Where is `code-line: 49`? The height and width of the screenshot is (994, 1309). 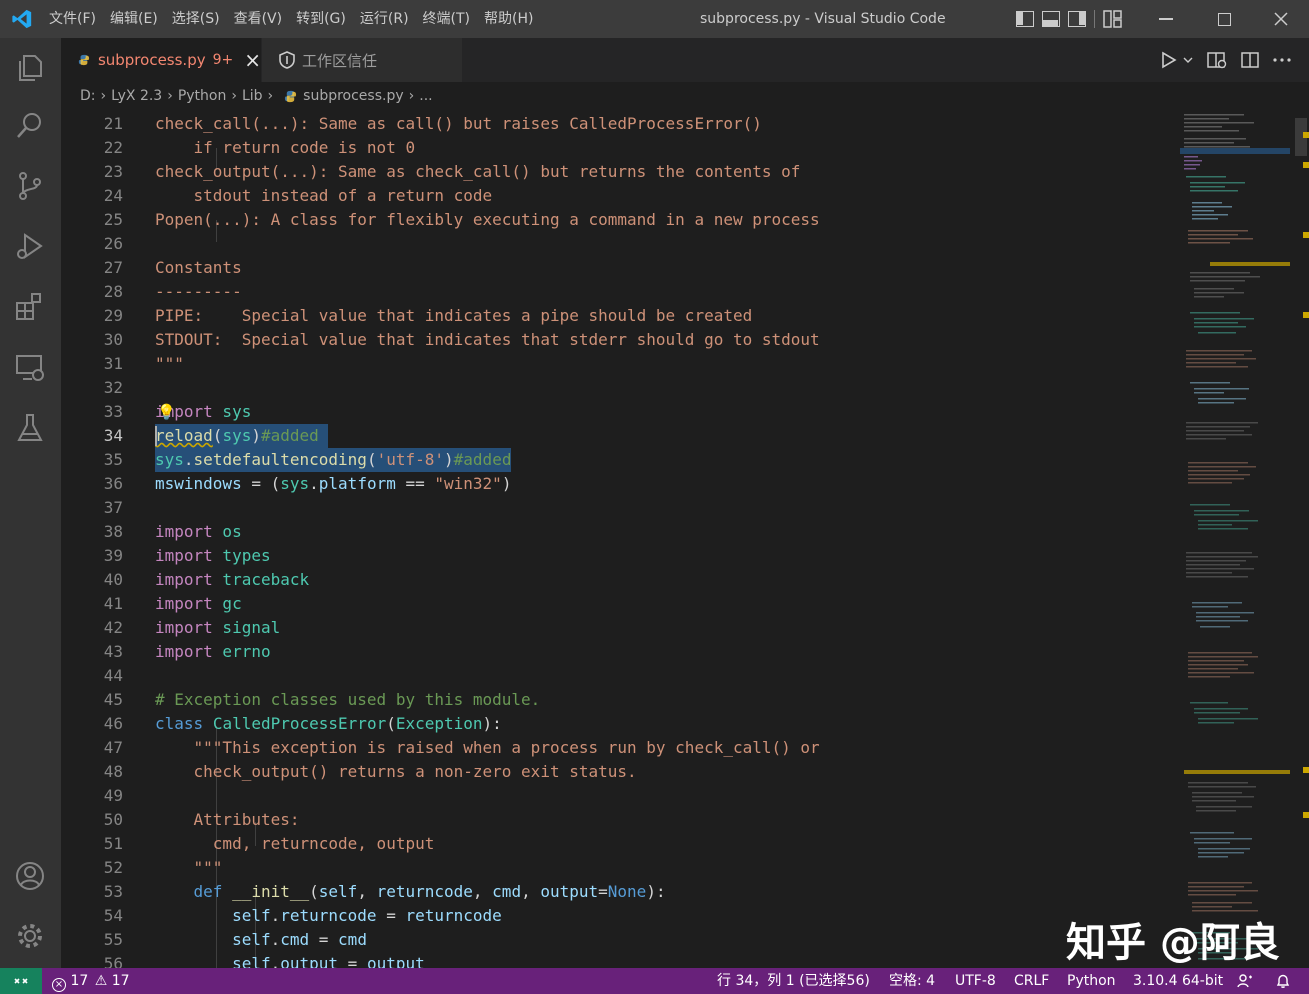
code-line: 49 is located at coordinates (113, 795).